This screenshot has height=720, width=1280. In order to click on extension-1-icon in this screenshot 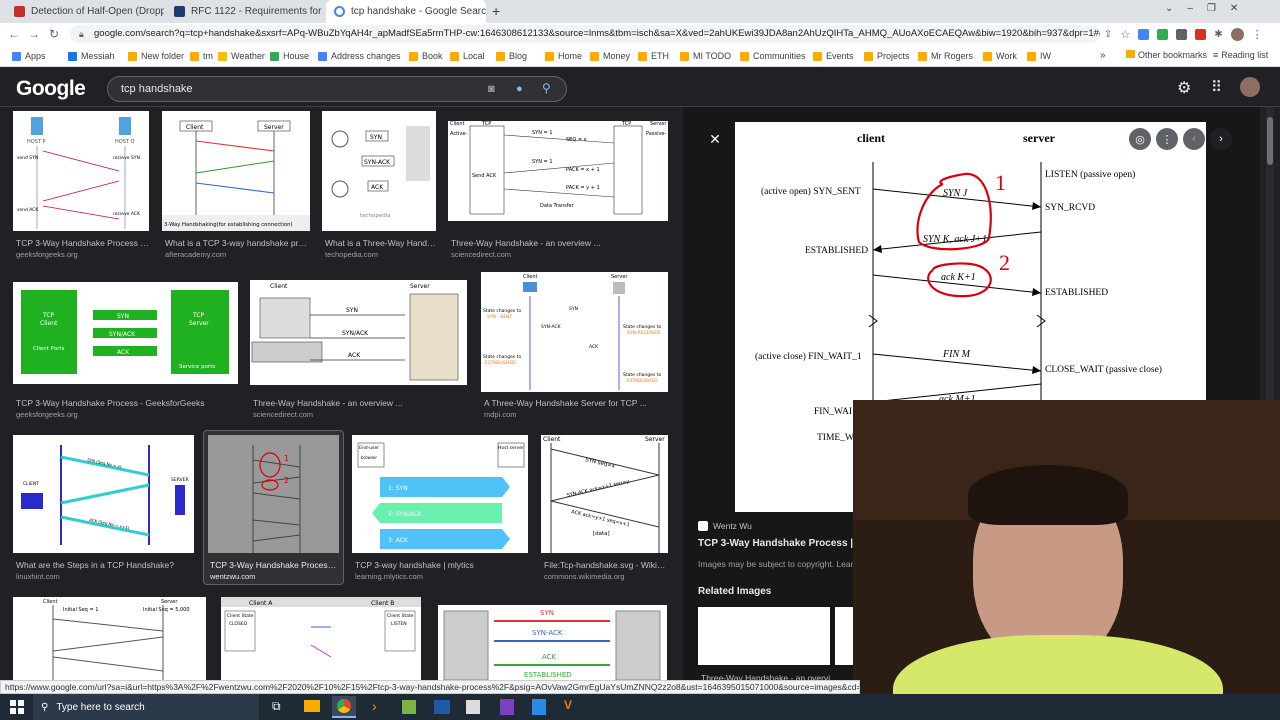, I will do `click(1144, 34)`.